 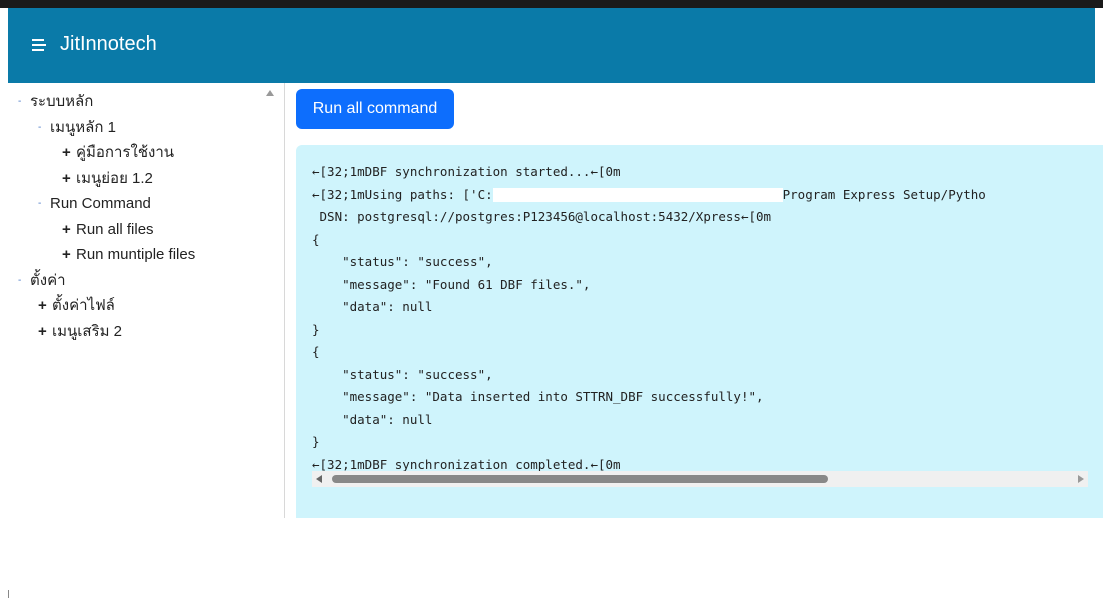 What do you see at coordinates (10, 594) in the screenshot?
I see `resize-handle-icon` at bounding box center [10, 594].